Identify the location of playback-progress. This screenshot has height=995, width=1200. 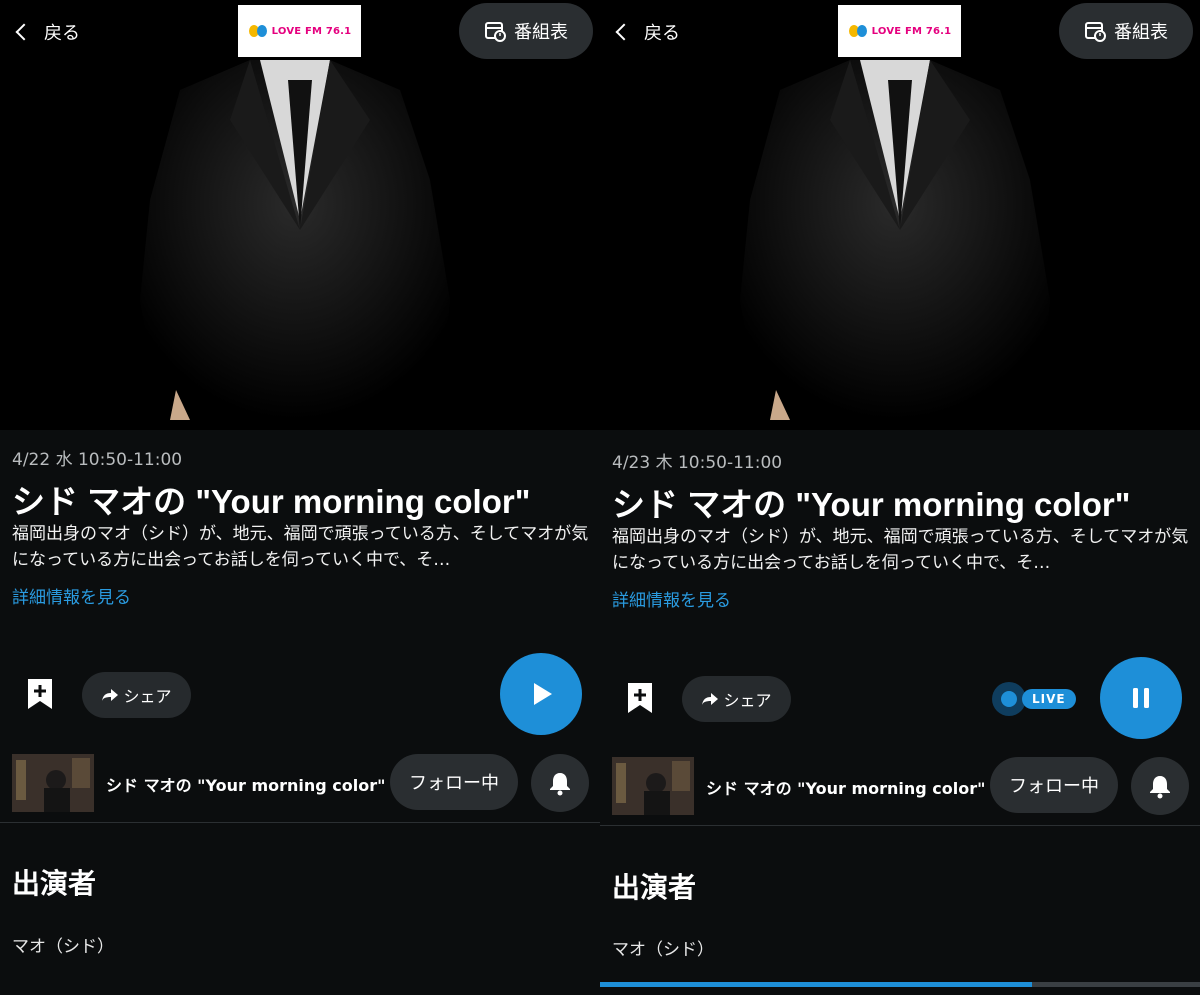
(816, 984).